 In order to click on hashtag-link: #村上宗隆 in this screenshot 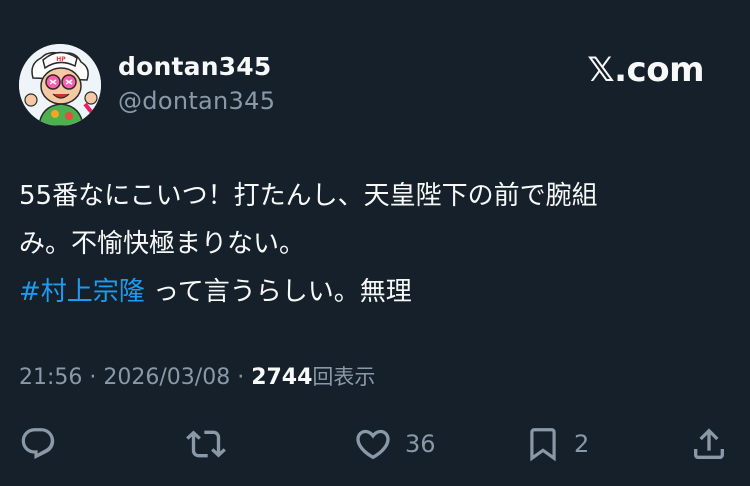, I will do `click(82, 292)`.